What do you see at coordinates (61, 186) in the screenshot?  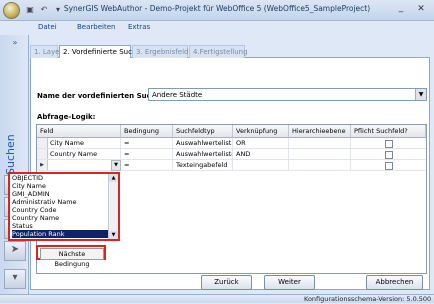 I see `list-item: City Name` at bounding box center [61, 186].